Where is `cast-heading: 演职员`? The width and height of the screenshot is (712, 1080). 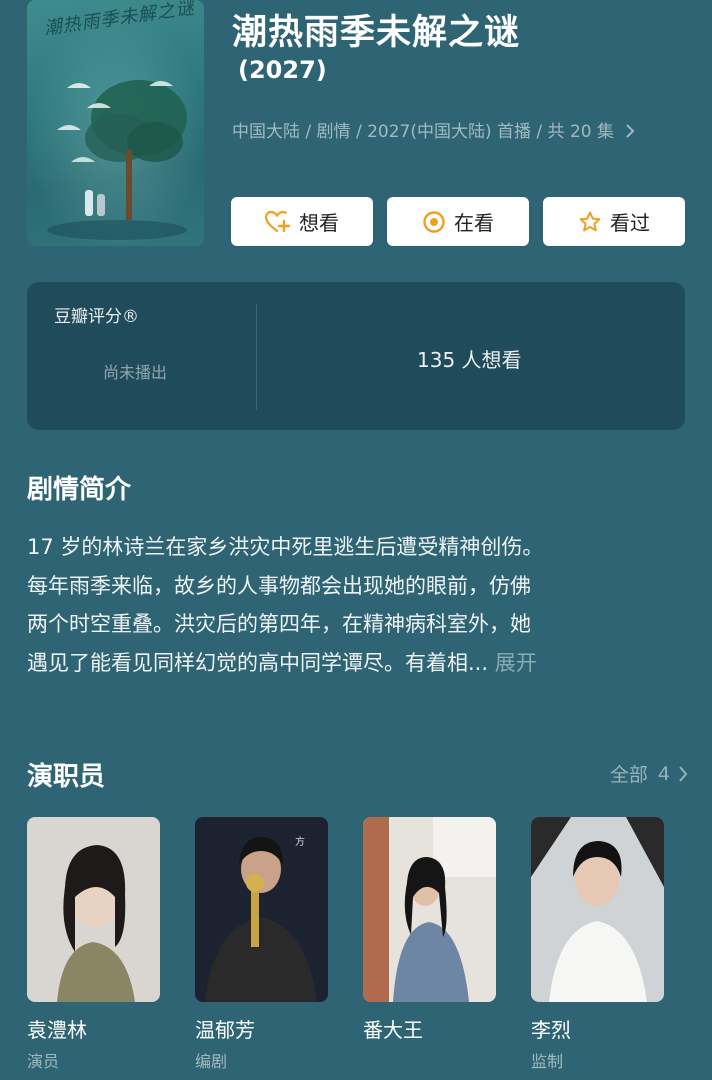
cast-heading: 演职员 is located at coordinates (66, 777).